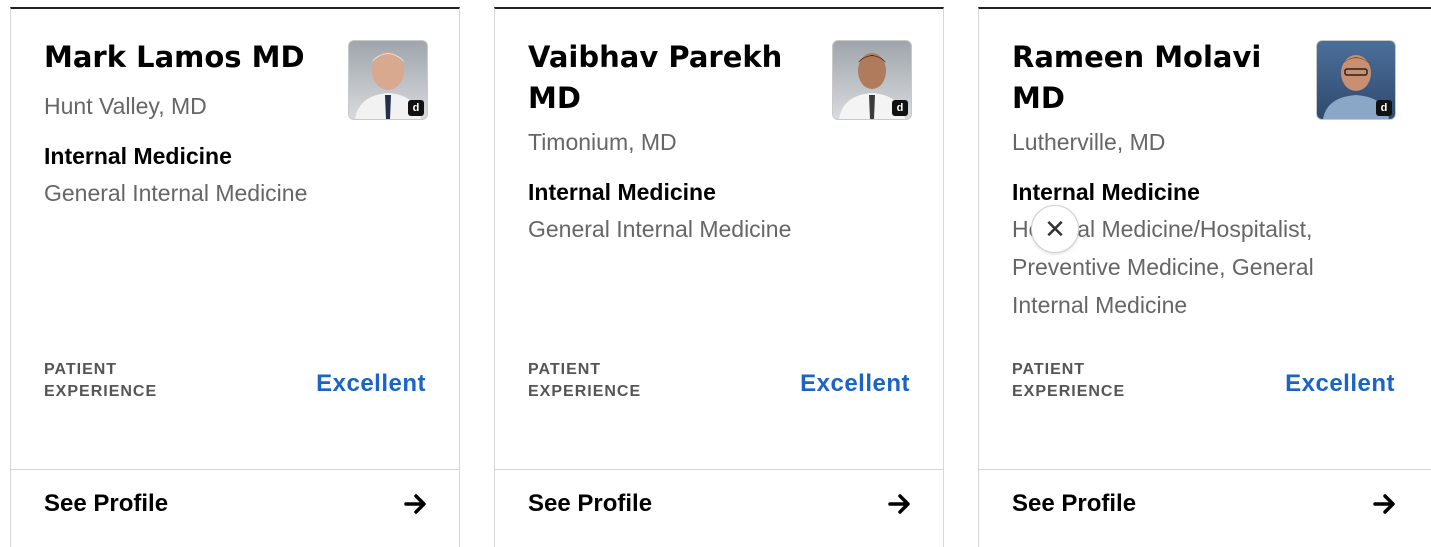 The width and height of the screenshot is (1431, 547). I want to click on close-button: ✕, so click(1055, 229).